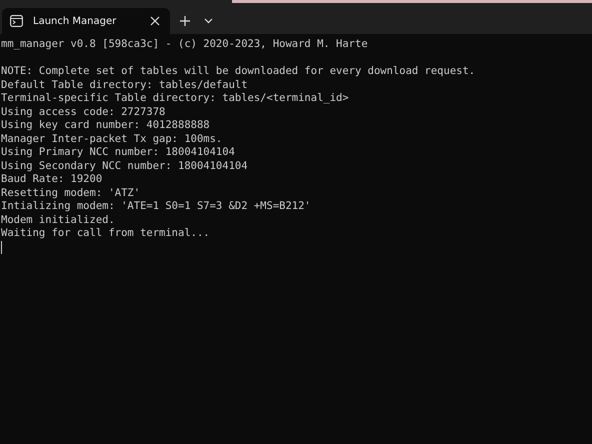 The image size is (592, 444). What do you see at coordinates (208, 21) in the screenshot?
I see `caret-icon` at bounding box center [208, 21].